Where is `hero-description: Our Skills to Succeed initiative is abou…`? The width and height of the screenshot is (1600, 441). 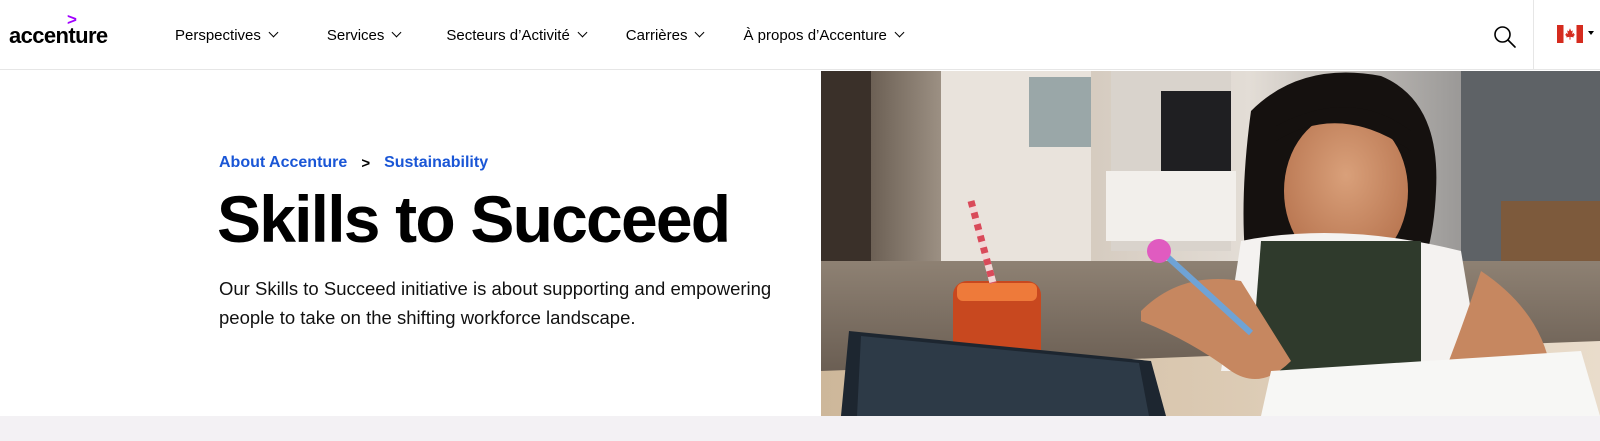 hero-description: Our Skills to Succeed initiative is abou… is located at coordinates (495, 303).